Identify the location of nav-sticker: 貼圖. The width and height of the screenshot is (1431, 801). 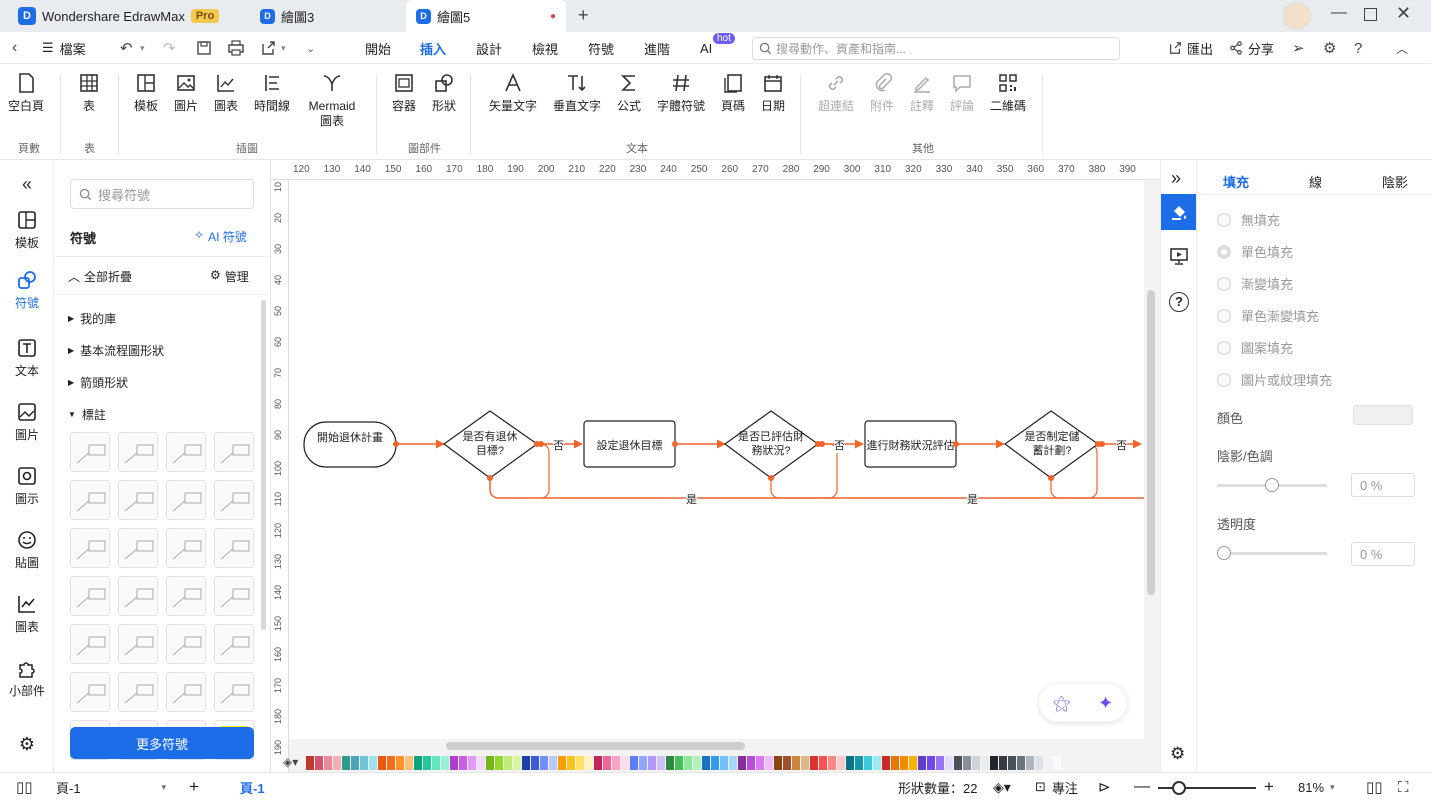
(27, 550).